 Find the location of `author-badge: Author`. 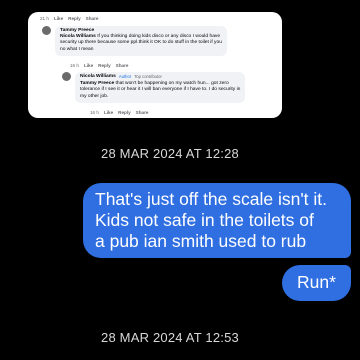

author-badge: Author is located at coordinates (125, 76).